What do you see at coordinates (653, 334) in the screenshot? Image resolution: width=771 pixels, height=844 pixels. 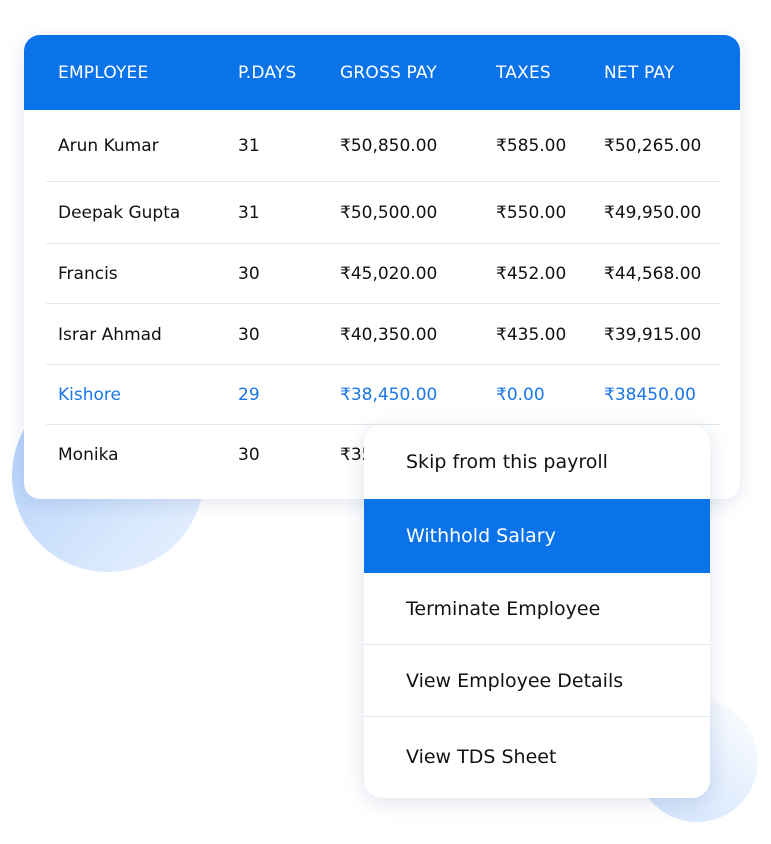 I see `net-pay: ₹39,915.00` at bounding box center [653, 334].